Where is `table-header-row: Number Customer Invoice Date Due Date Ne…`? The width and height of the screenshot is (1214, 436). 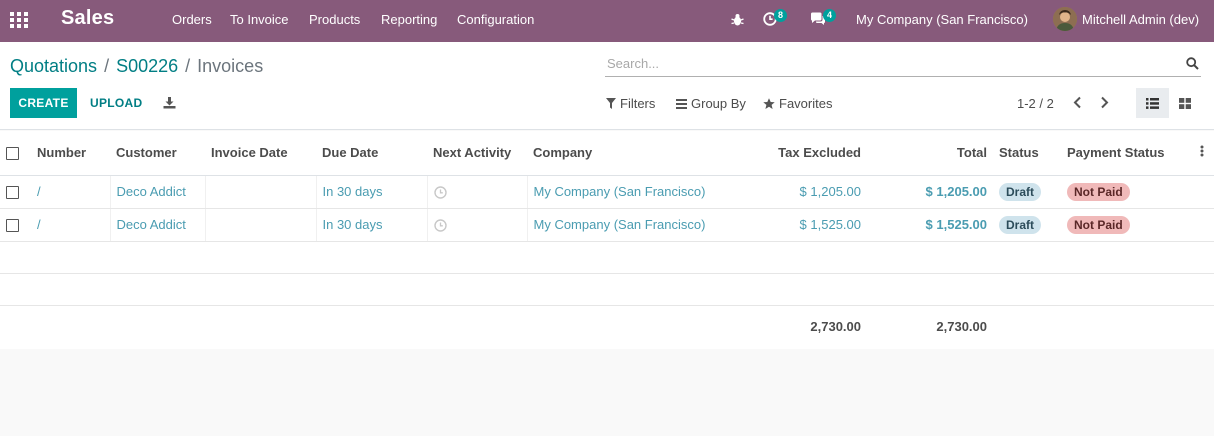 table-header-row: Number Customer Invoice Date Due Date Ne… is located at coordinates (607, 153).